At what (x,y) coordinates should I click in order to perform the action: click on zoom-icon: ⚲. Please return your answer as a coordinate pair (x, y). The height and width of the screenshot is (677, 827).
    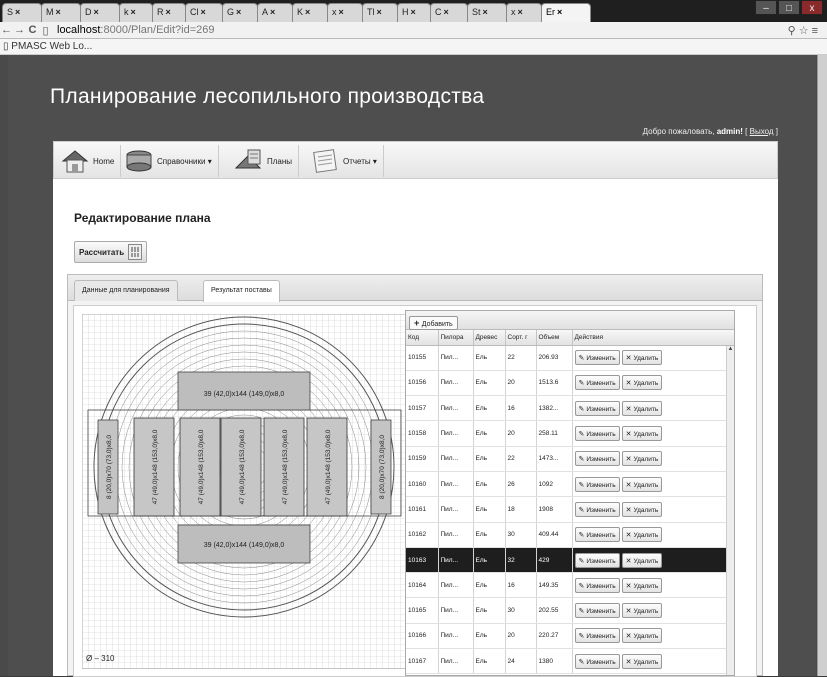
    Looking at the image, I should click on (793, 31).